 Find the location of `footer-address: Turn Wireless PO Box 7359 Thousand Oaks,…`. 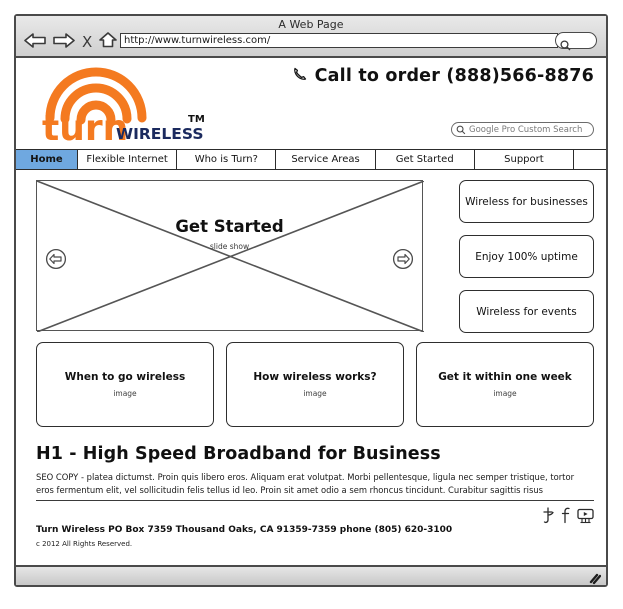

footer-address: Turn Wireless PO Box 7359 Thousand Oaks,… is located at coordinates (244, 530).